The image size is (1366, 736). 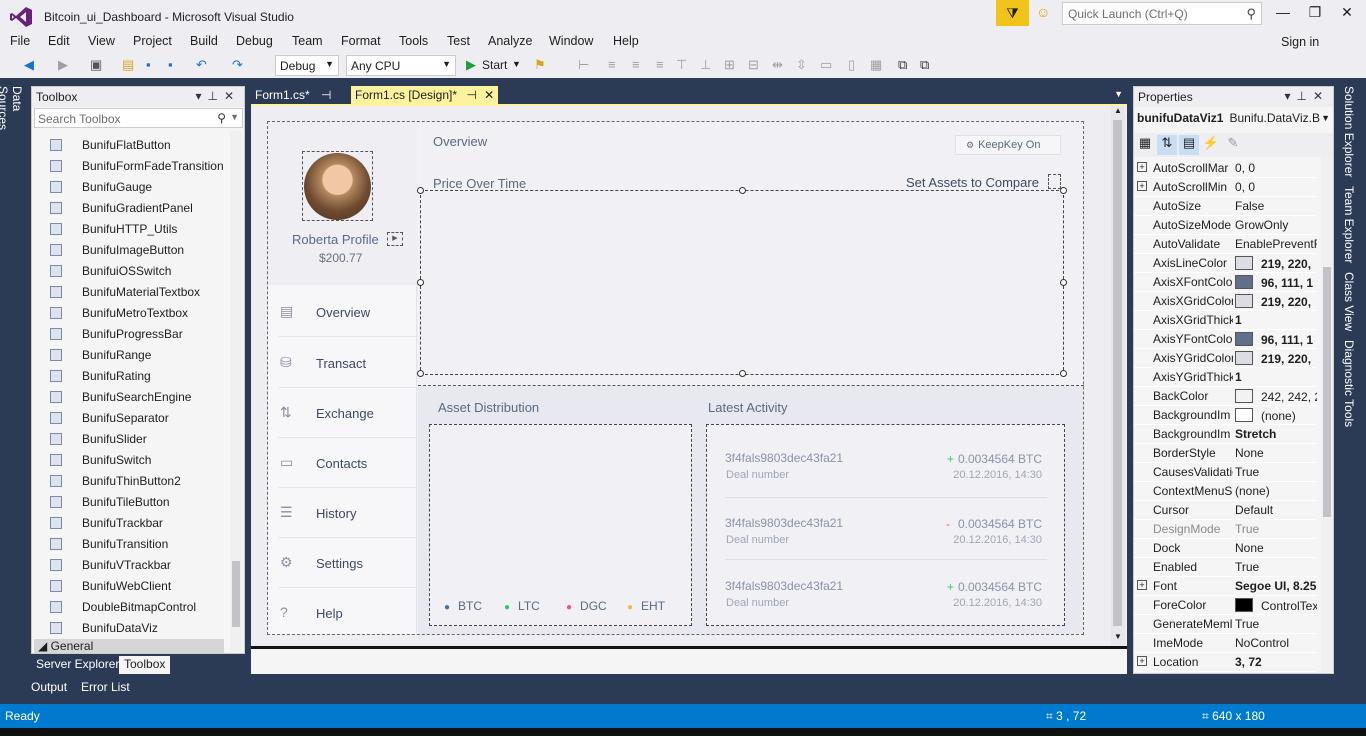 What do you see at coordinates (1233, 145) in the screenshot?
I see `property-pages-icon: ✎` at bounding box center [1233, 145].